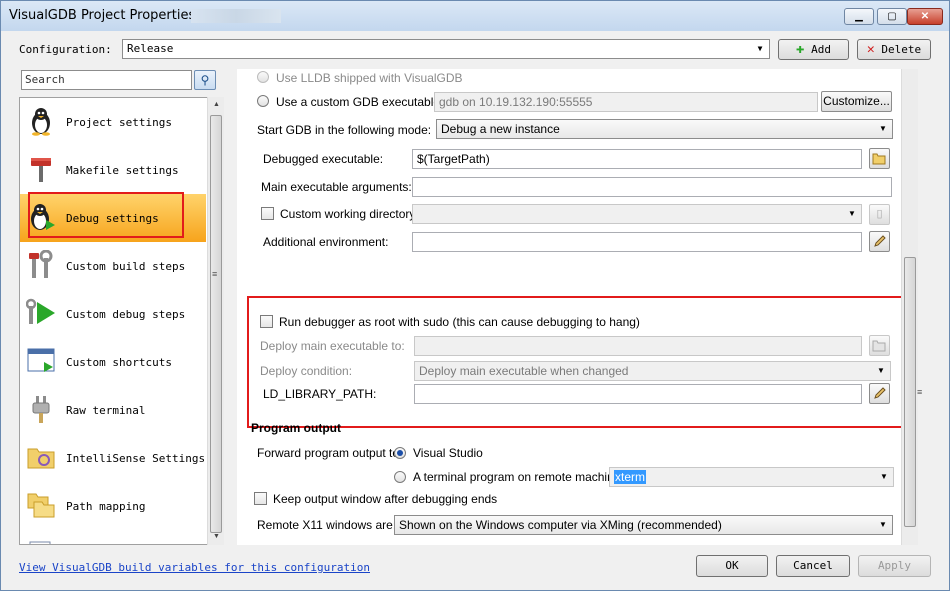 This screenshot has height=591, width=950. What do you see at coordinates (330, 453) in the screenshot?
I see `forward-output-label: Forward program output to:` at bounding box center [330, 453].